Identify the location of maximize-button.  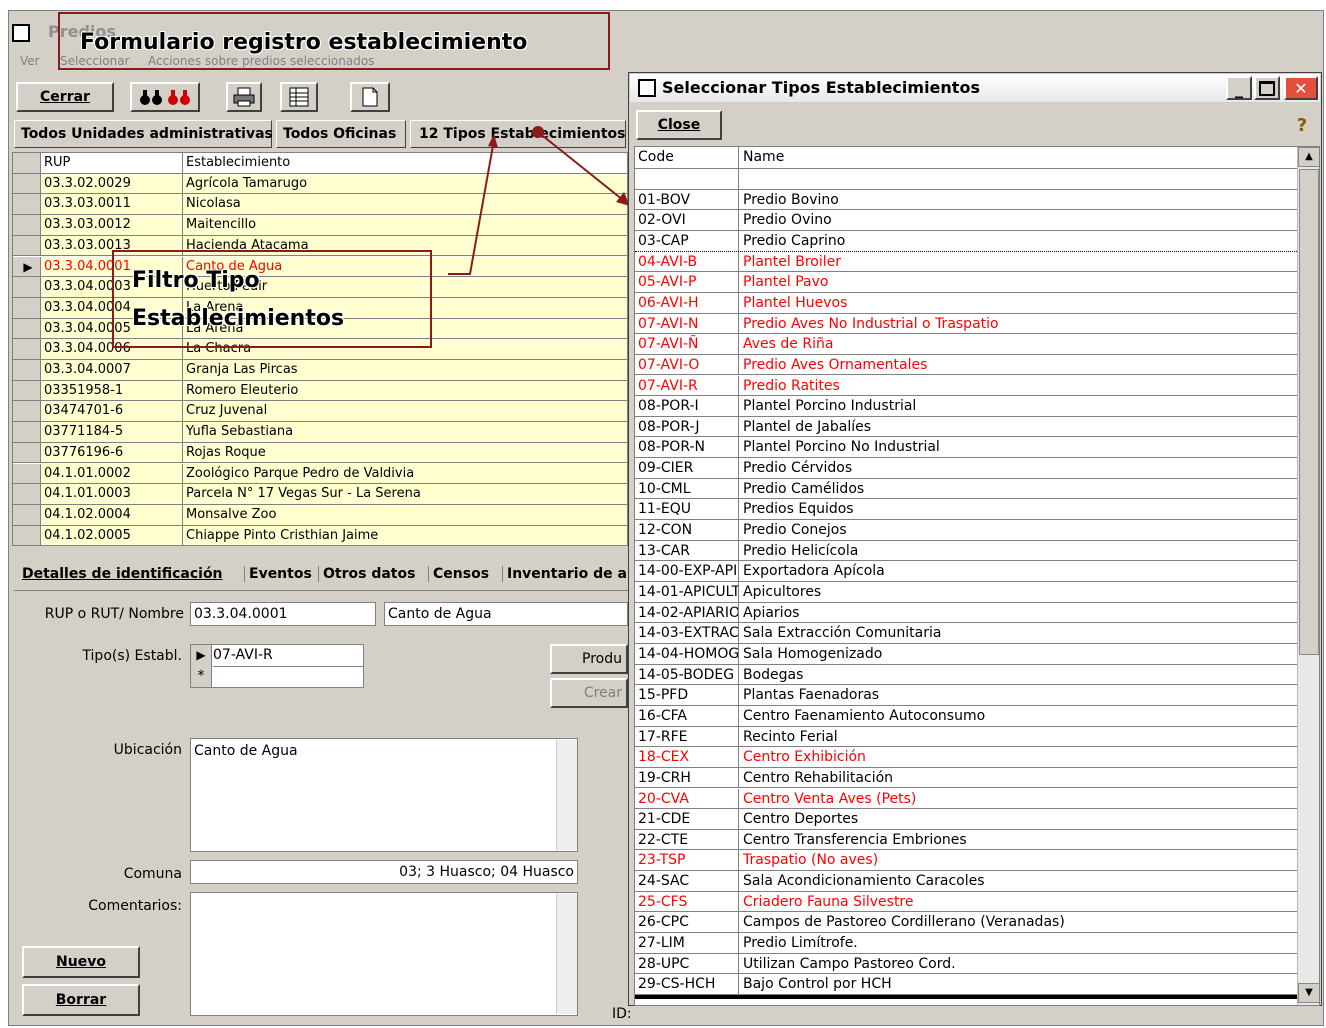
(1267, 88).